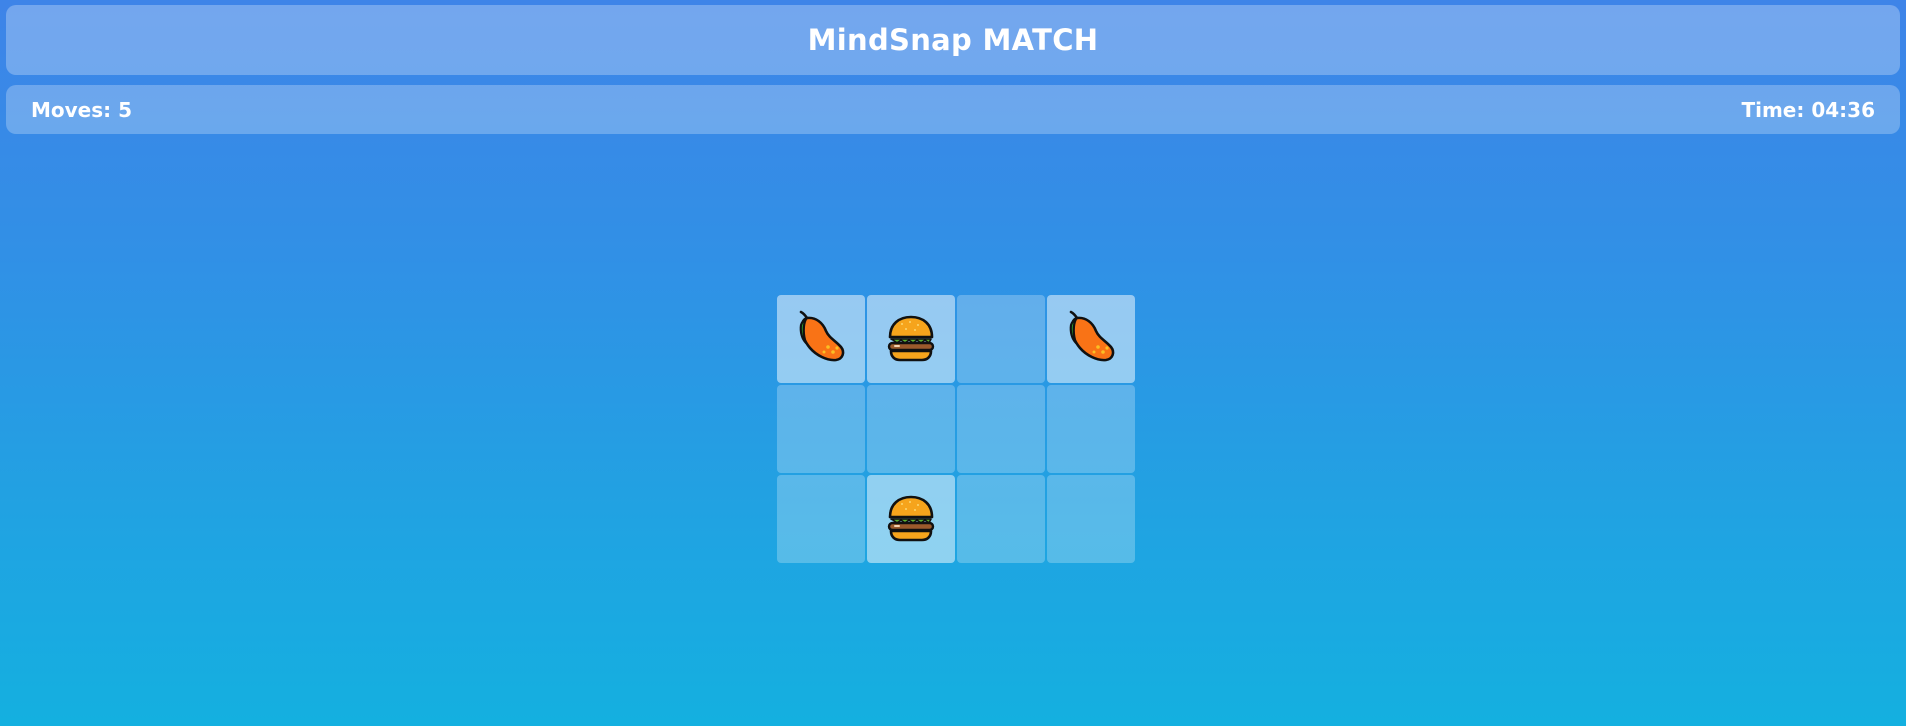  I want to click on status-bar: Moves: 5 Time: 04:36, so click(953, 109).